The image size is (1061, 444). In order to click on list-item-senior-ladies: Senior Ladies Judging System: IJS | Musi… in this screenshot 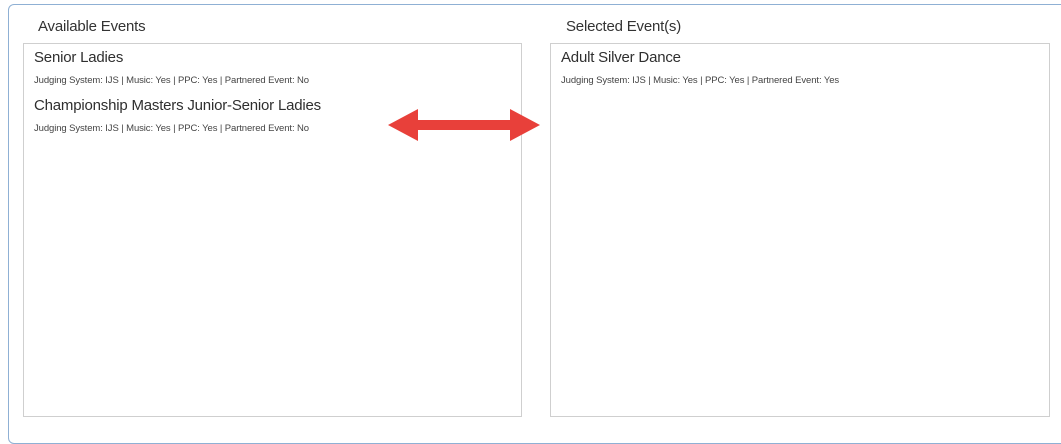, I will do `click(272, 68)`.